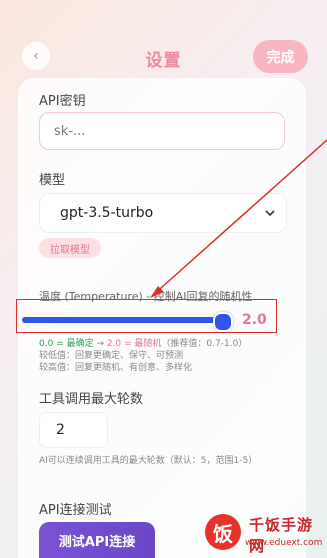 This screenshot has height=558, width=327. Describe the element at coordinates (60, 430) in the screenshot. I see `tool-rounds-value: 2` at that location.